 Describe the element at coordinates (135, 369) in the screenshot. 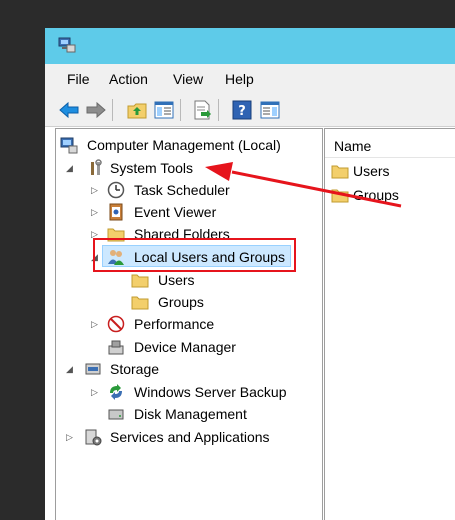

I see `tree-node-label: Storage` at that location.